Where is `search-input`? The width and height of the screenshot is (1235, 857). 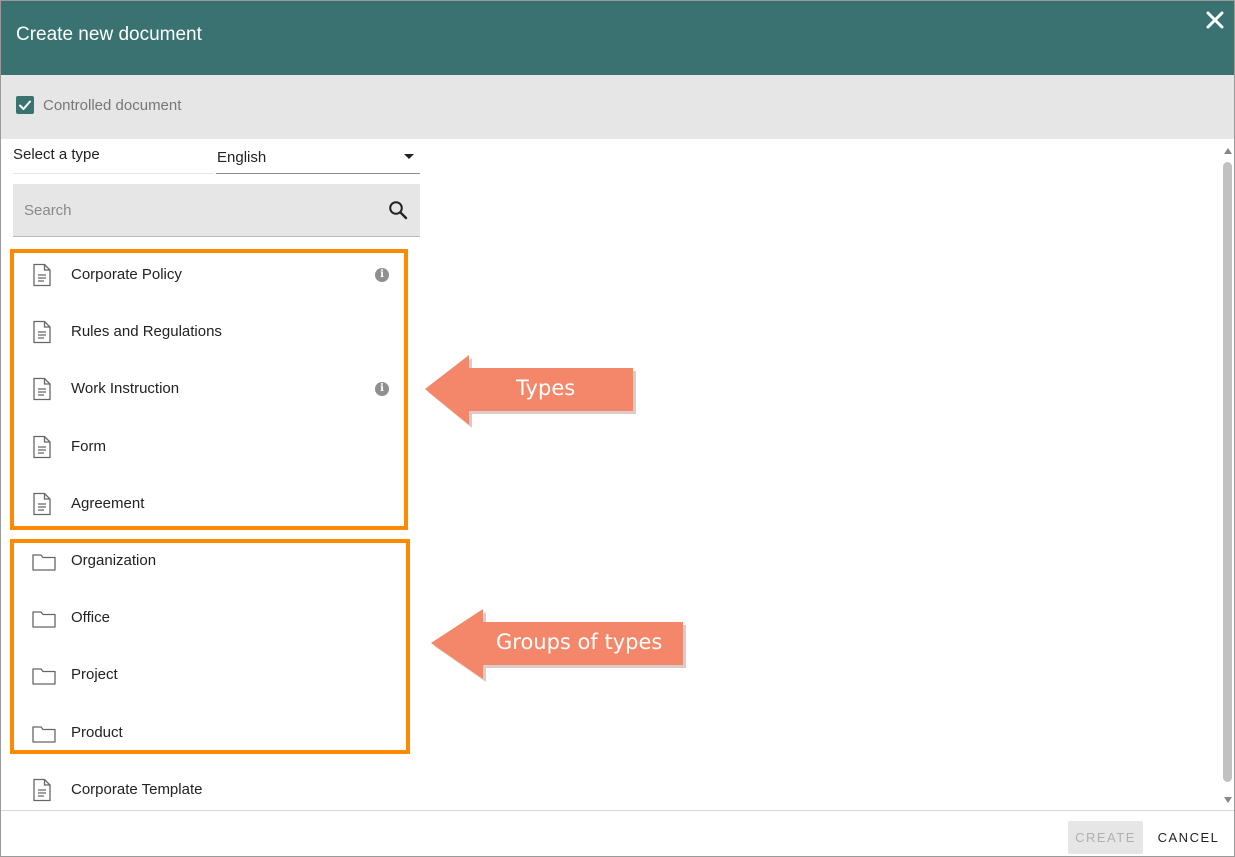
search-input is located at coordinates (193, 210).